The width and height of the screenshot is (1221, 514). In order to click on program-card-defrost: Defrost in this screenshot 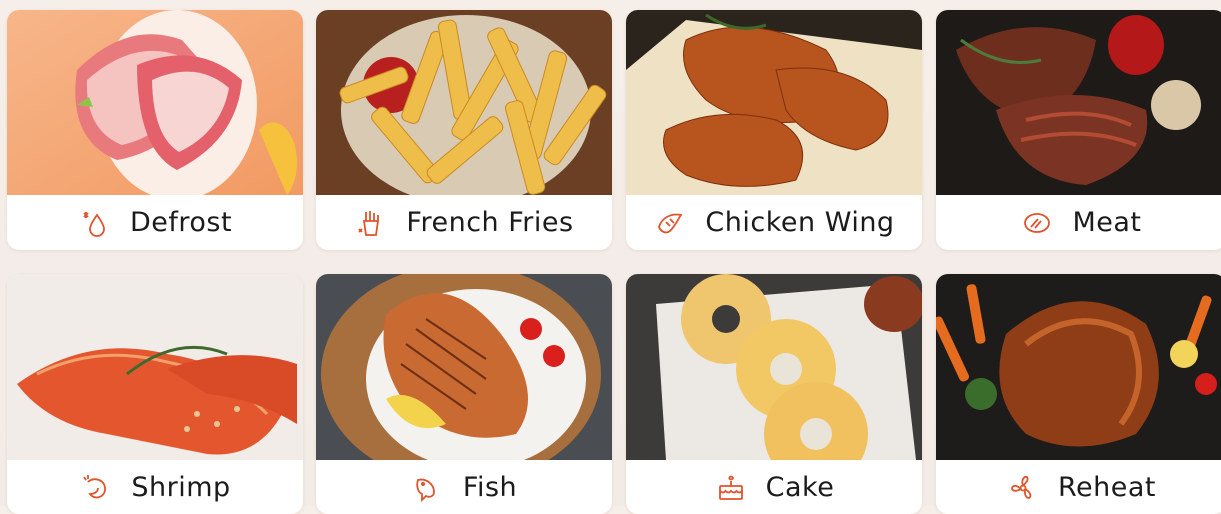, I will do `click(155, 130)`.